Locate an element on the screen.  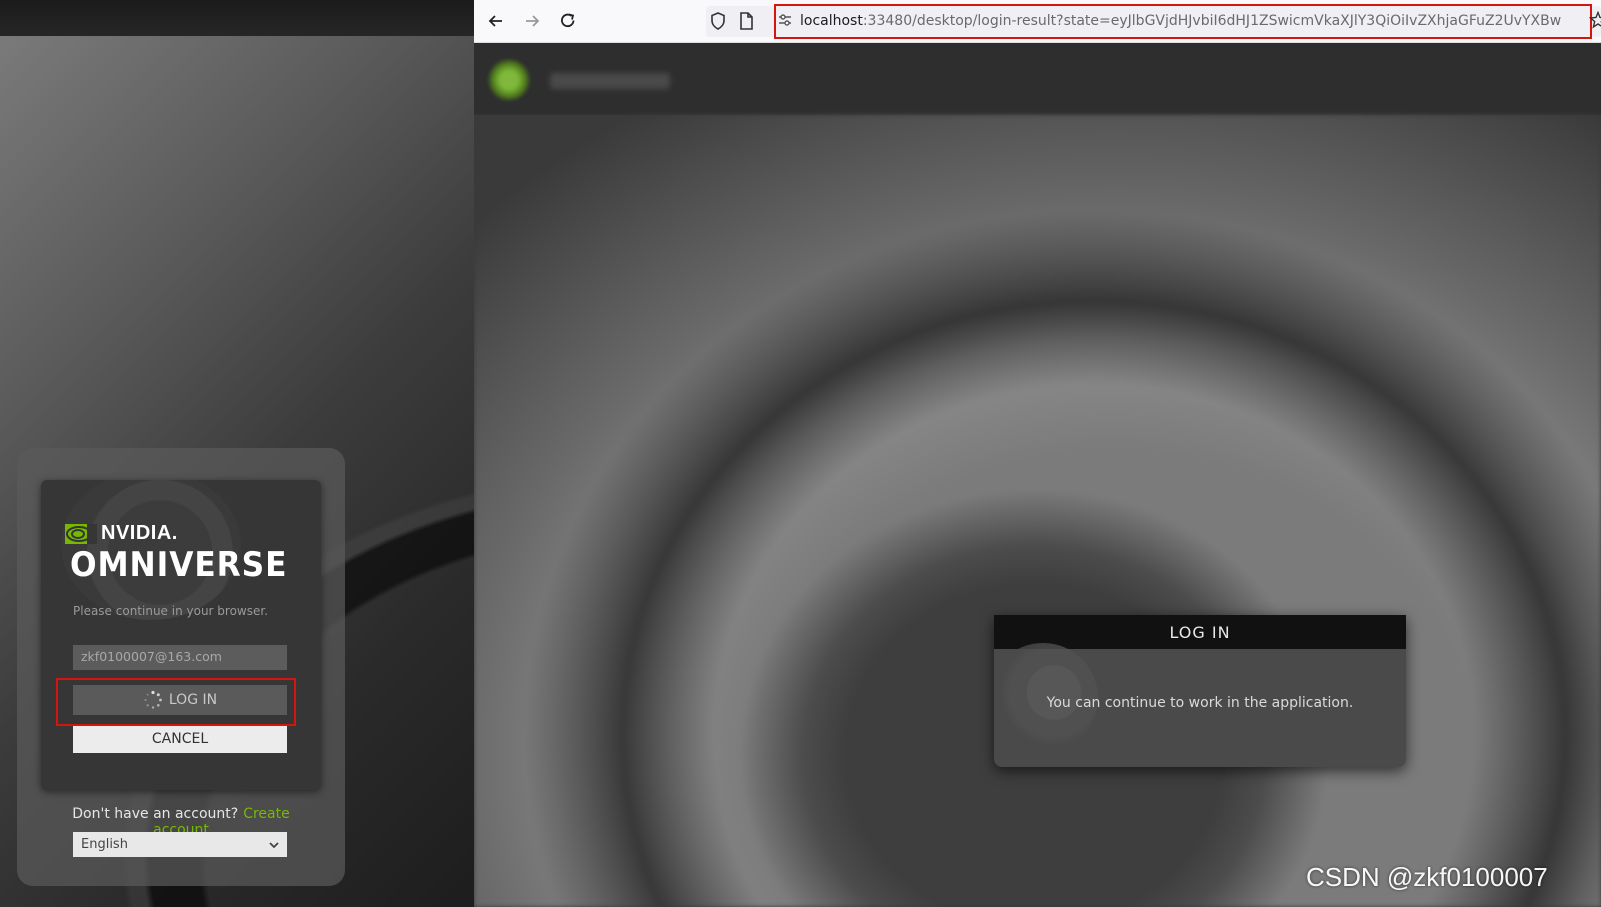
watermark: CSDN @zkf0100007 is located at coordinates (1427, 877).